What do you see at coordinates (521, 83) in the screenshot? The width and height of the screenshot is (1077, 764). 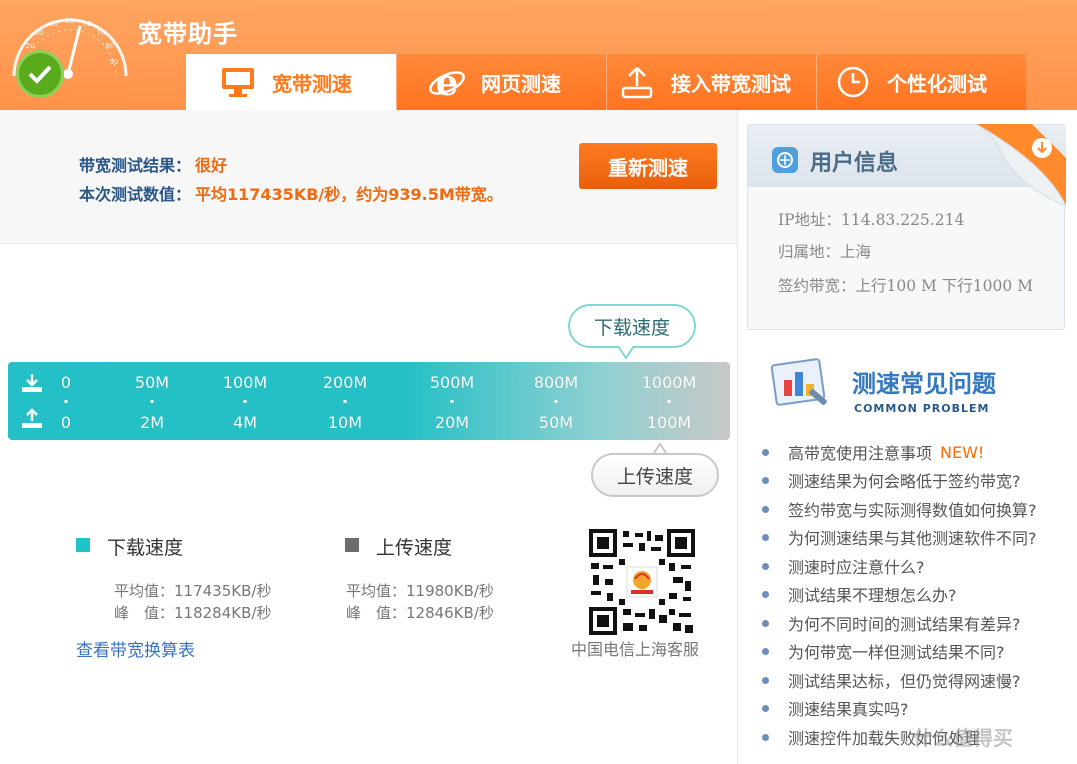 I see `tab-label: 网页测速` at bounding box center [521, 83].